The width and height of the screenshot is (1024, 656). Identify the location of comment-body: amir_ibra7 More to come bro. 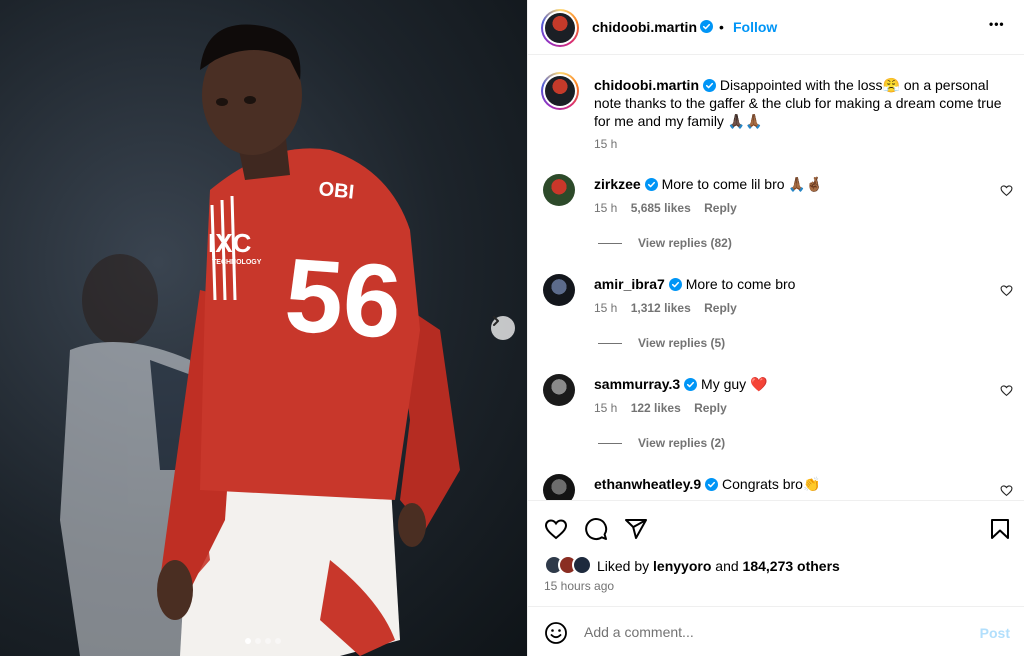
(784, 284).